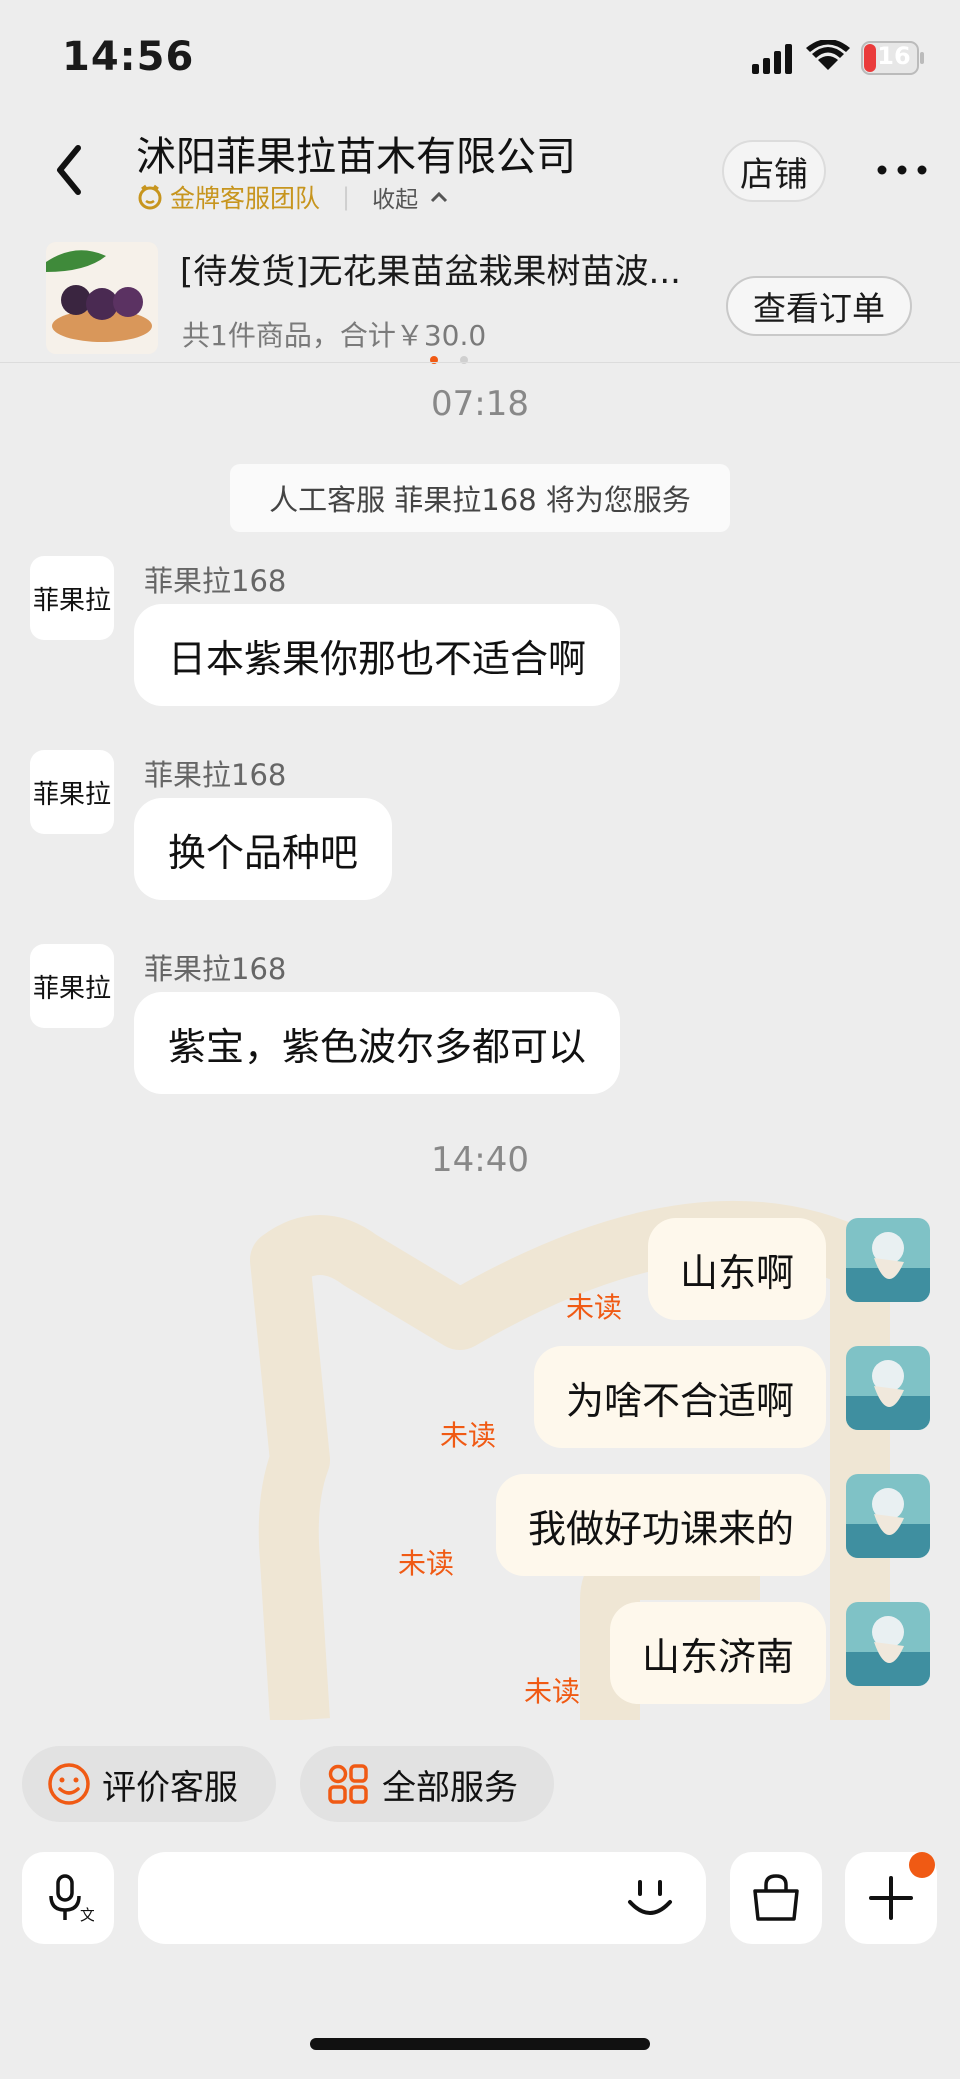 The height and width of the screenshot is (2079, 960). I want to click on system-notice: 人工客服 菲果拉168 将为您服务, so click(480, 498).